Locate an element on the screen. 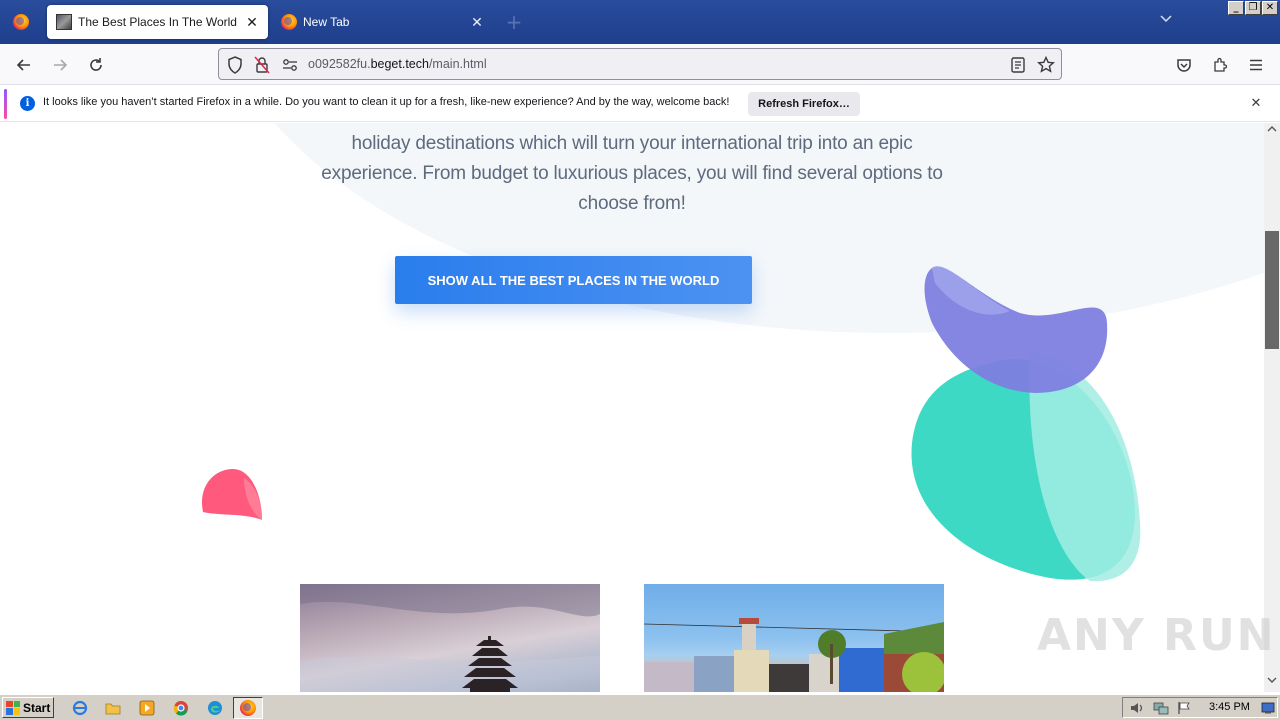 The height and width of the screenshot is (720, 1280). app-menu-button is located at coordinates (1256, 65).